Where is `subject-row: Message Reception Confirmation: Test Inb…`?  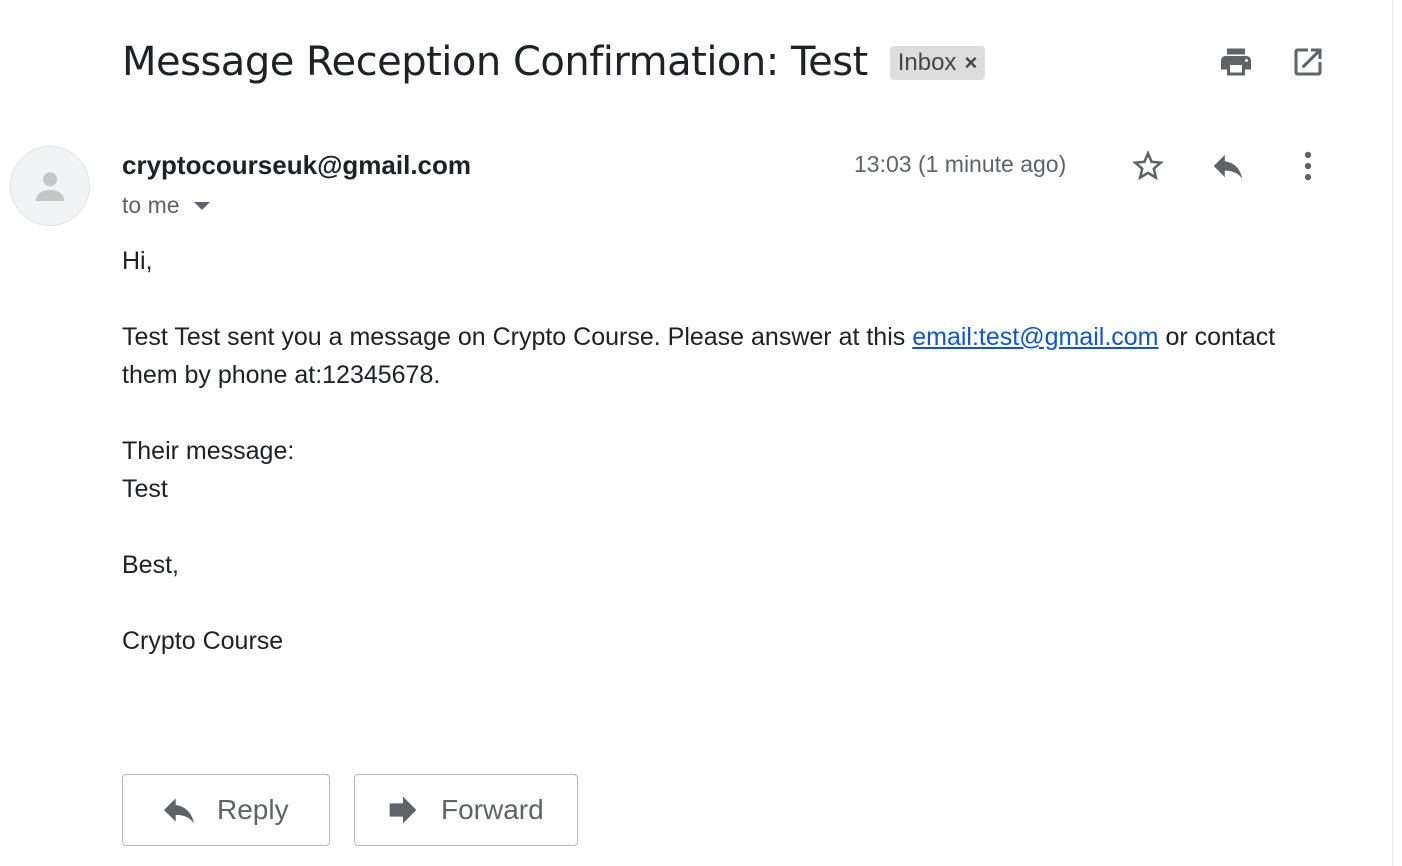
subject-row: Message Reception Confirmation: Test Inb… is located at coordinates (554, 62).